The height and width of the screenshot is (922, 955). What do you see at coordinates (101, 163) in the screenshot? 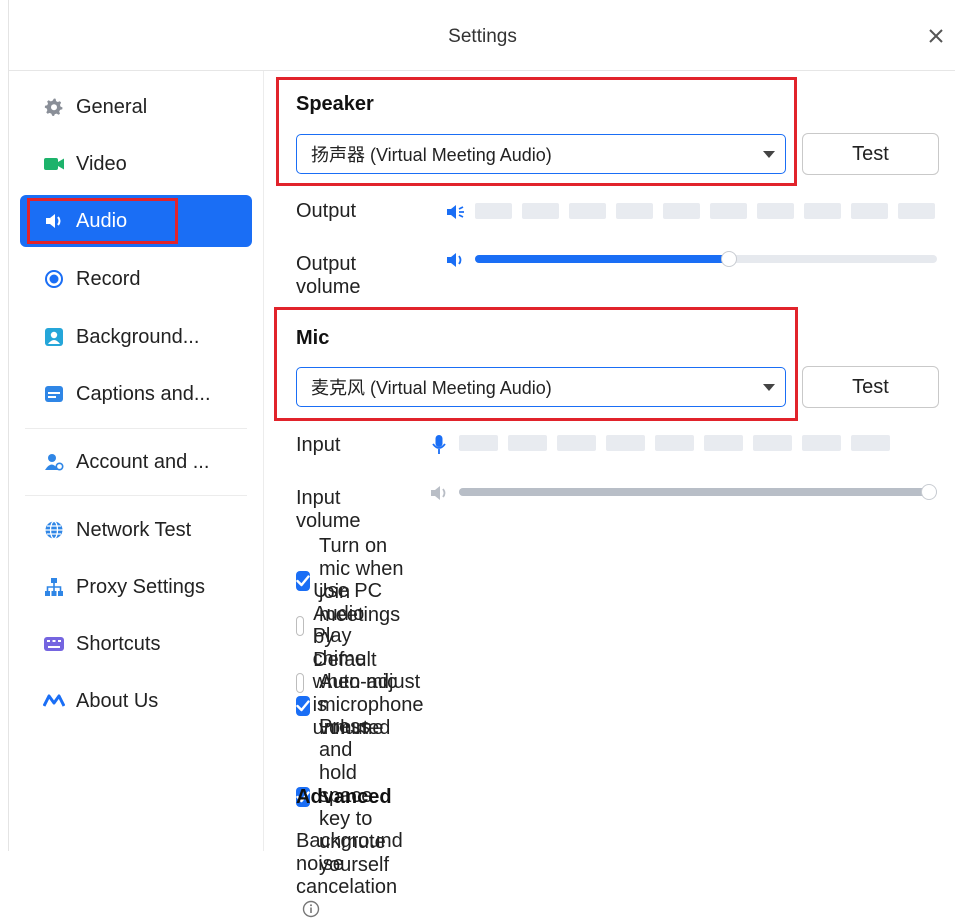
I see `sidebar-item-label: Video` at bounding box center [101, 163].